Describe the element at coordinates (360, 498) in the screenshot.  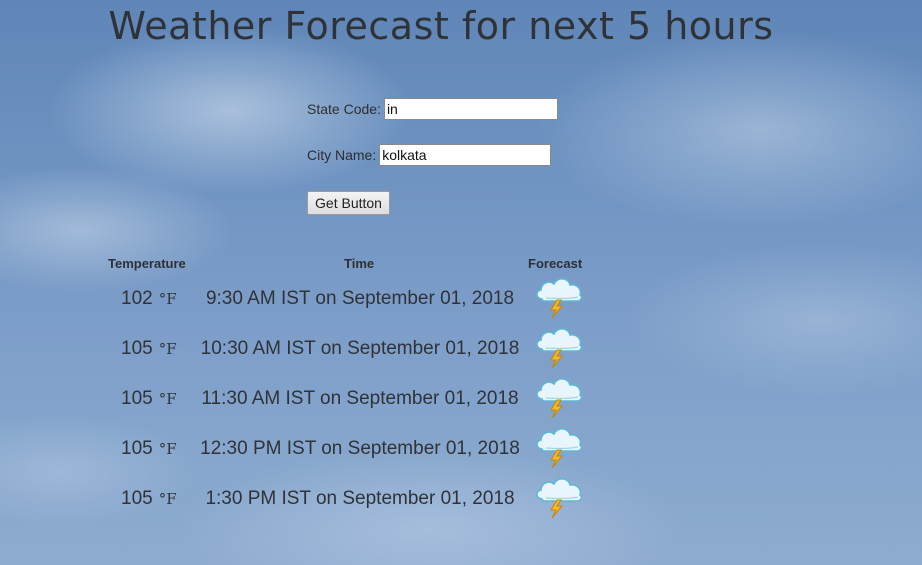
I see `time-cell: 1:30 PM IST on September 01, 2018` at that location.